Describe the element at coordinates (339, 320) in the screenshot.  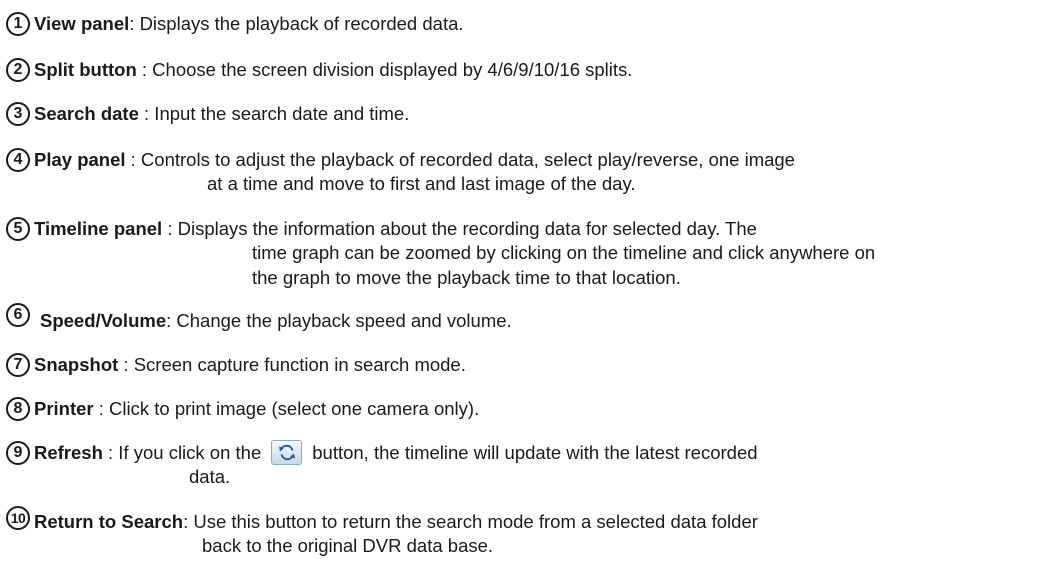
I see `desc-speed-volume: : Change the playback speed and volume.` at that location.